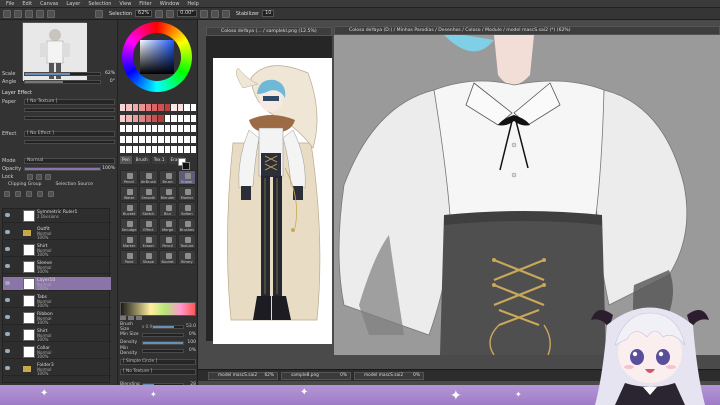 This screenshot has width=720, height=405. I want to click on paper-scale-slider, so click(69, 117).